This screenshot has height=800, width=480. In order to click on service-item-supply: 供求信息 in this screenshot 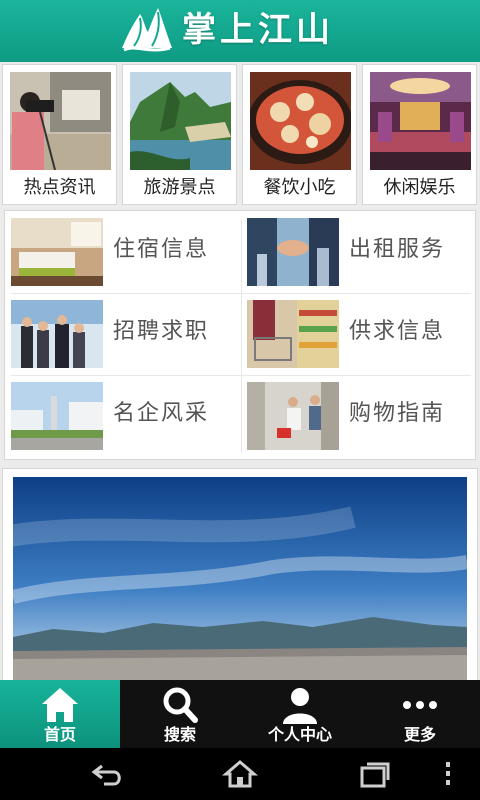, I will do `click(359, 334)`.